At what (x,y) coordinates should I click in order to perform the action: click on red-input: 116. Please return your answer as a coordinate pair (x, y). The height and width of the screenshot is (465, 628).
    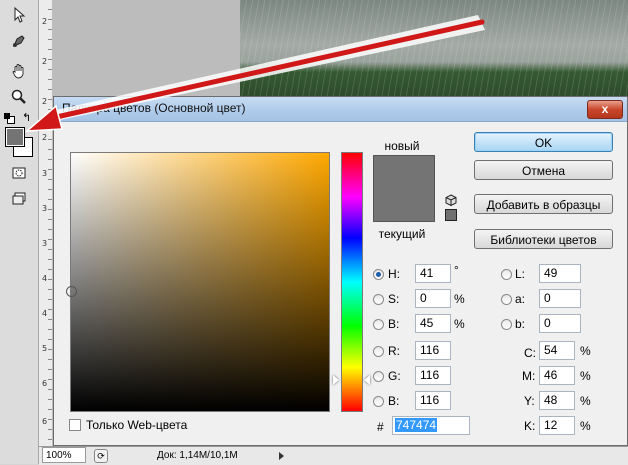
    Looking at the image, I should click on (433, 350).